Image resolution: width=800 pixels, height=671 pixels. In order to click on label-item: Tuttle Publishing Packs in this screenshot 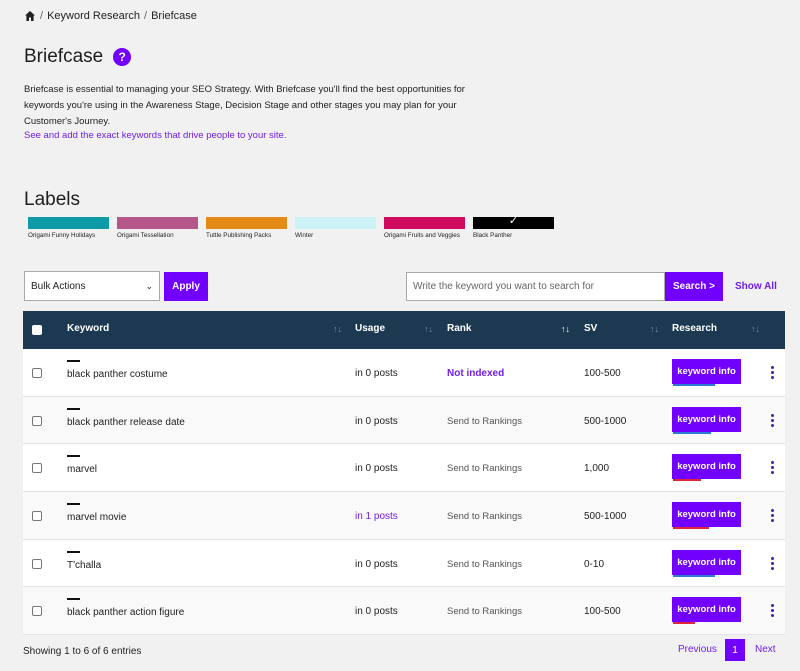, I will do `click(246, 228)`.